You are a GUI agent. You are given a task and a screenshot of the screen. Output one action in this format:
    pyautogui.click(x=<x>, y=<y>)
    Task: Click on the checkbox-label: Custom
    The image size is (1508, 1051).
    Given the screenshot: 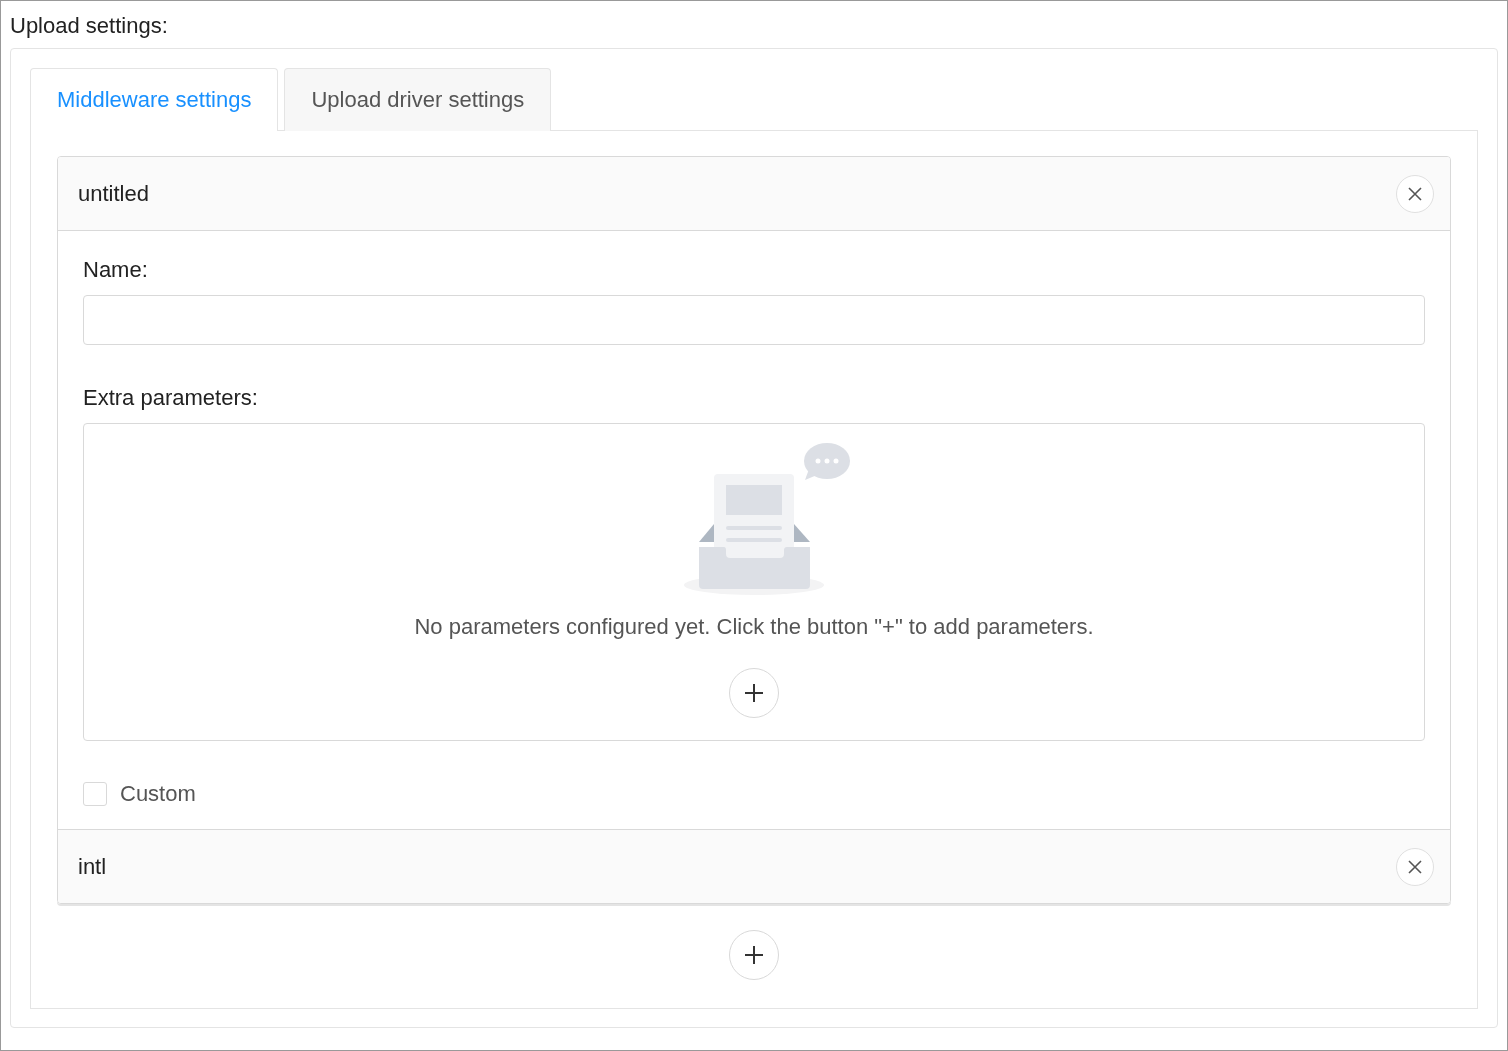 What is the action you would take?
    pyautogui.click(x=158, y=794)
    